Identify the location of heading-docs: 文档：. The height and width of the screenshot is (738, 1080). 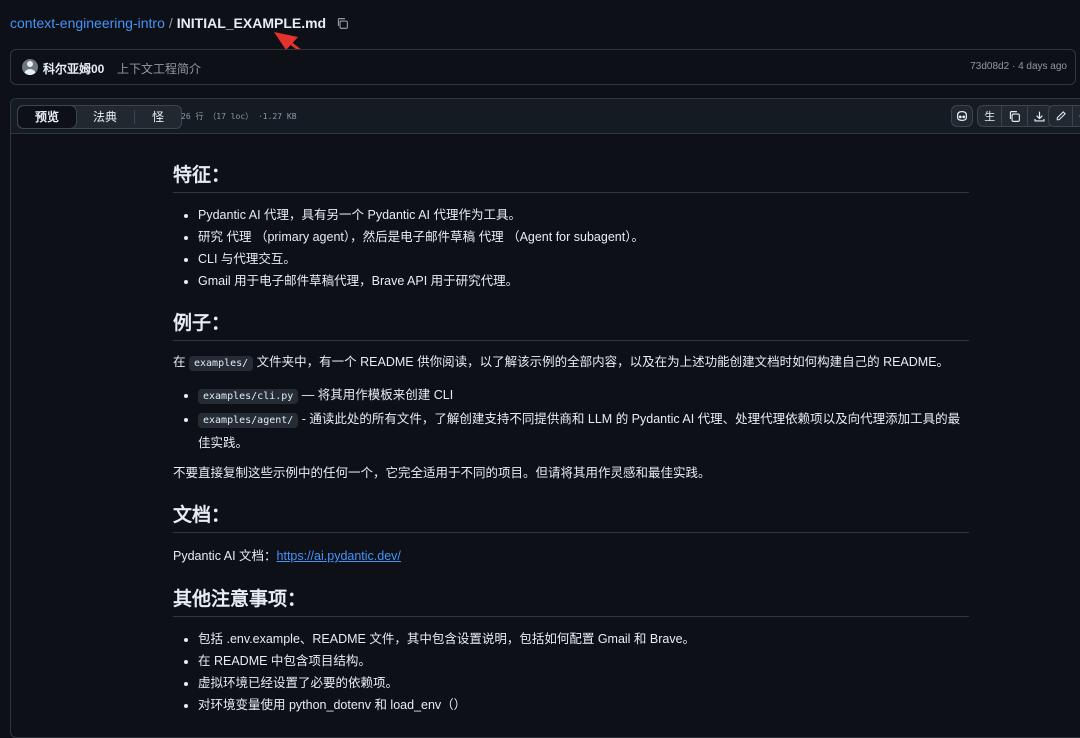
(571, 516).